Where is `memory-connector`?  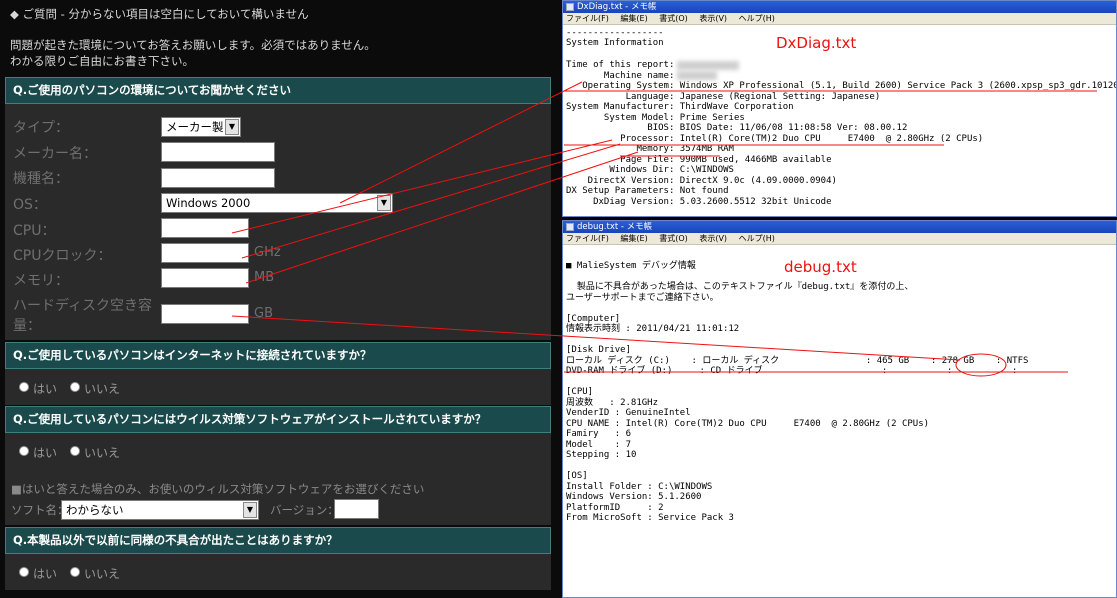 memory-connector is located at coordinates (442, 217).